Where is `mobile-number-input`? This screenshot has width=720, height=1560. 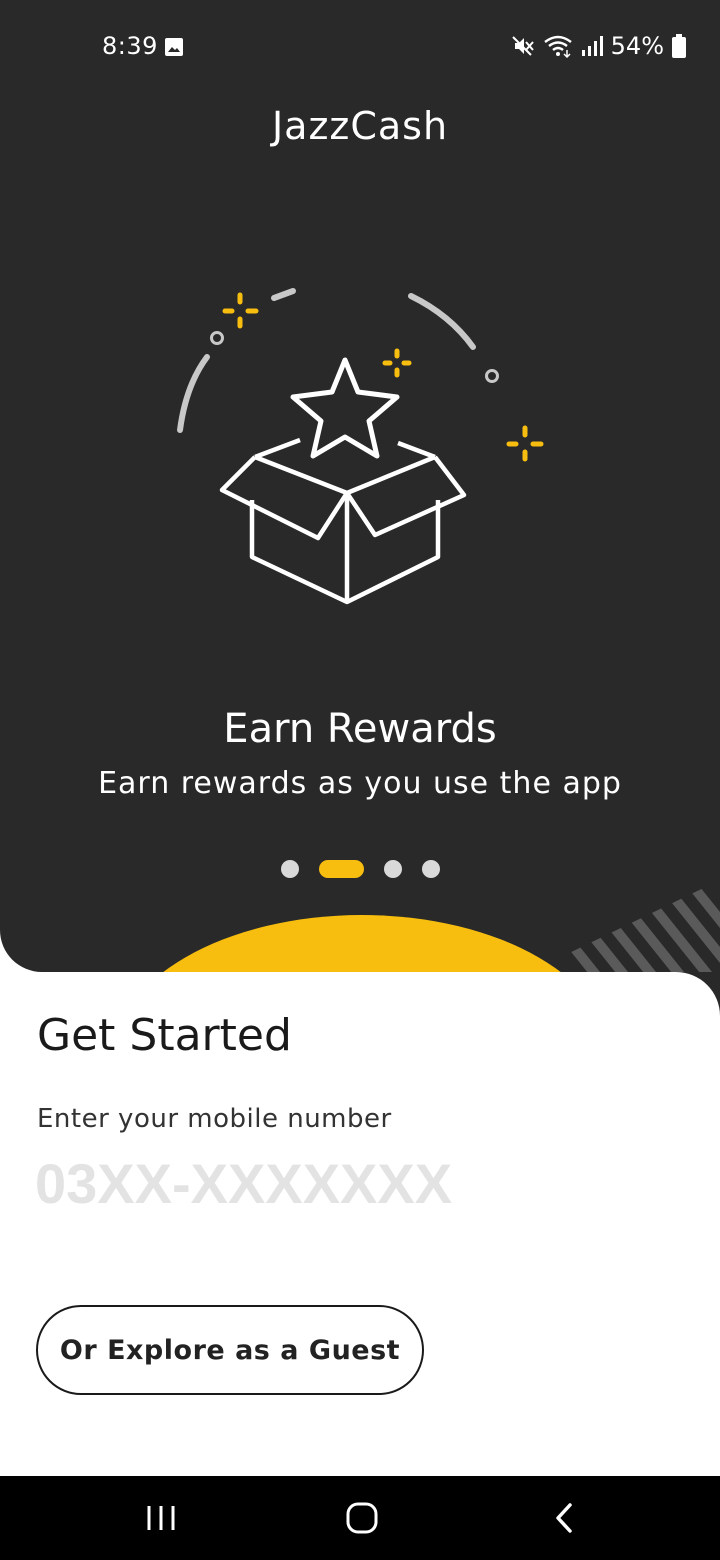 mobile-number-input is located at coordinates (355, 1183).